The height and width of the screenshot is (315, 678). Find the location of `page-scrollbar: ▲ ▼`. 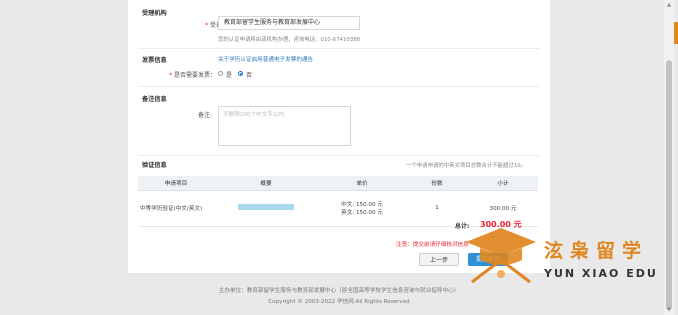

page-scrollbar: ▲ ▼ is located at coordinates (669, 157).